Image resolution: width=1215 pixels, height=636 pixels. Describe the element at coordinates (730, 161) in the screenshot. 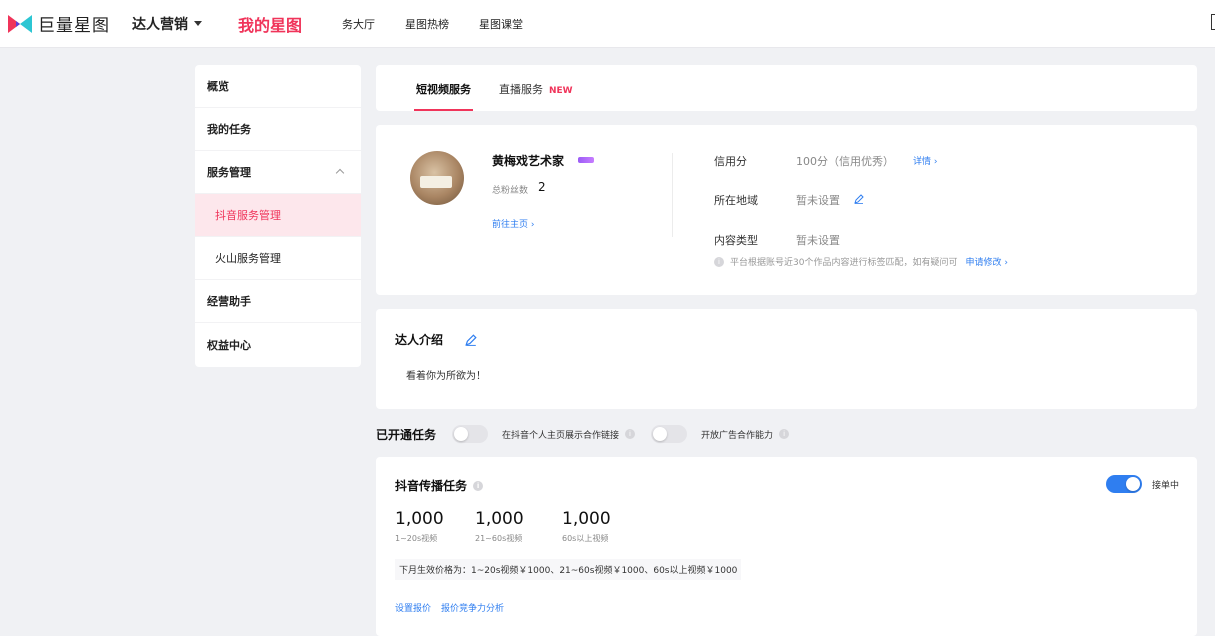

I see `credit-label: 信用分` at that location.